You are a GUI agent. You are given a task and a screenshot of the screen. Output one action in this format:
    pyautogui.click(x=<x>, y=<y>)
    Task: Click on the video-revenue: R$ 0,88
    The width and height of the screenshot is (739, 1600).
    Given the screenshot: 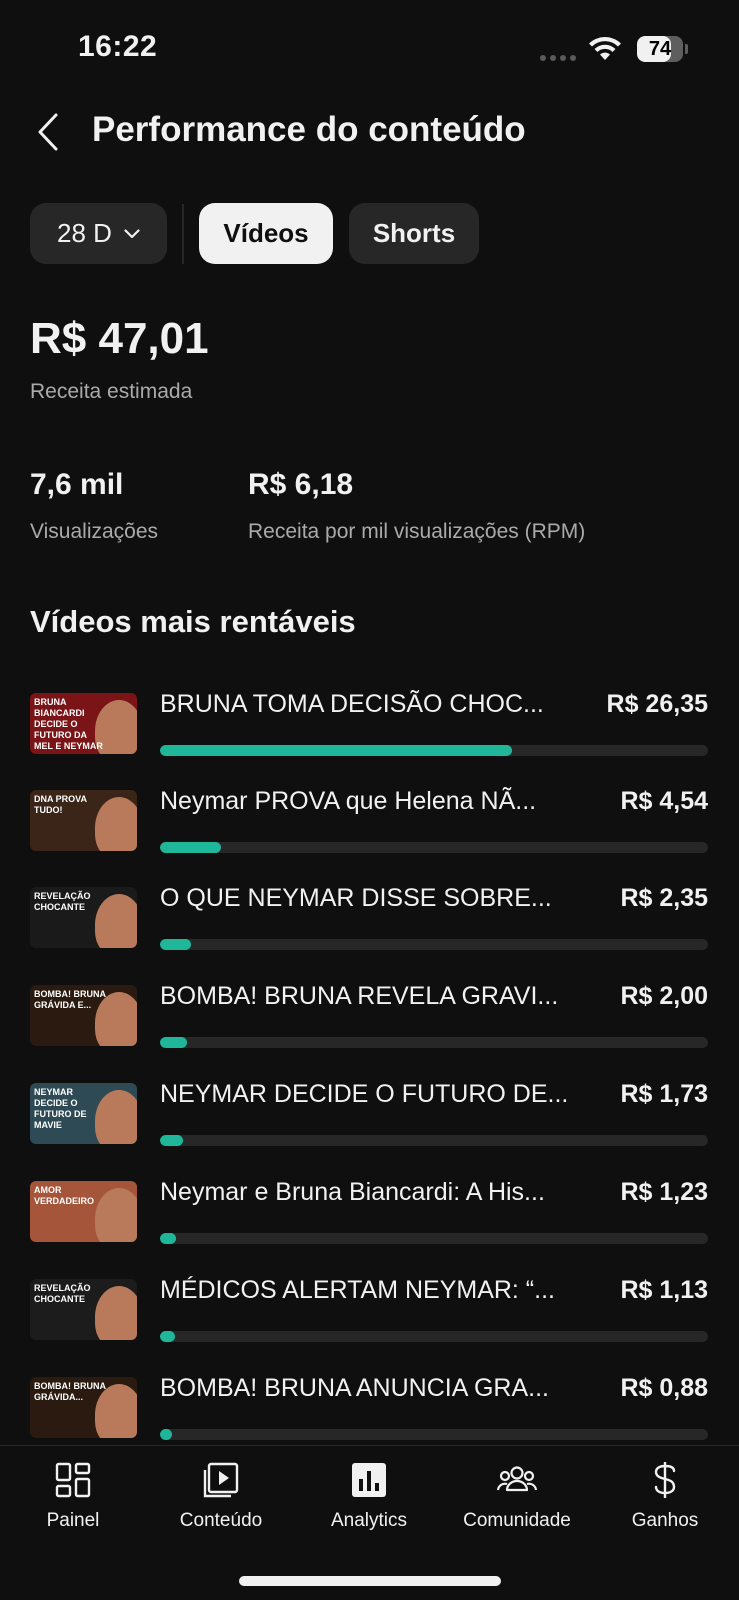 What is the action you would take?
    pyautogui.click(x=664, y=1388)
    